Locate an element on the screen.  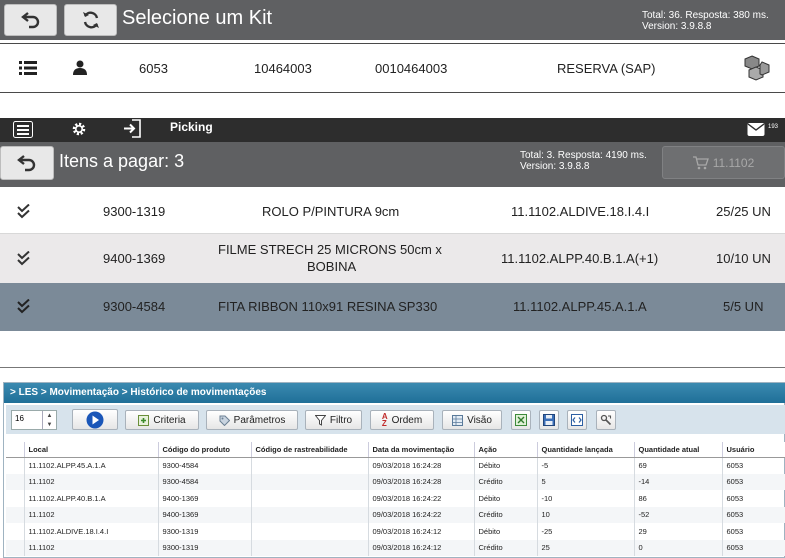
parametros-button: Parâmetros is located at coordinates (252, 420).